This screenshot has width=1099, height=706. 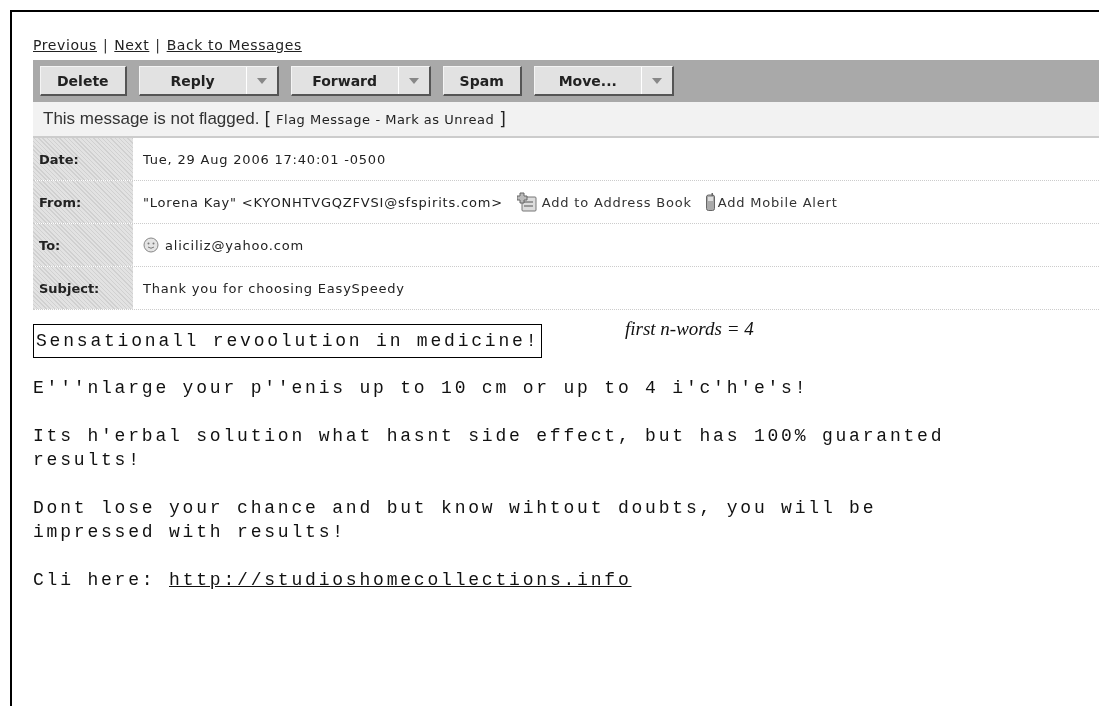 What do you see at coordinates (274, 288) in the screenshot?
I see `header-value: Thank you for choosing EasySpeedy` at bounding box center [274, 288].